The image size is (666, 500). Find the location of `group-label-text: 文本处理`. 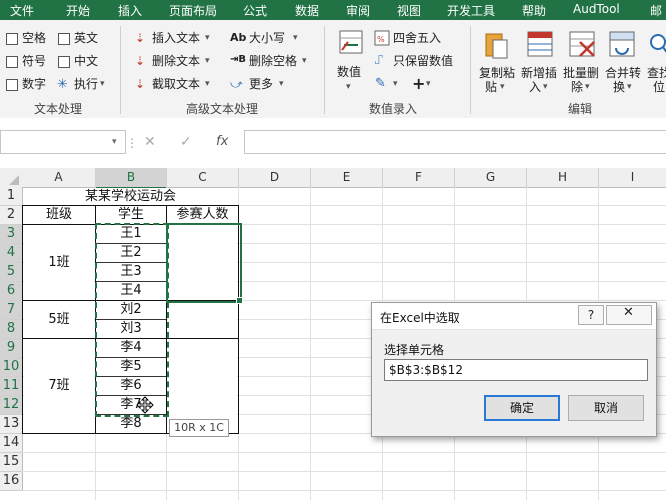

group-label-text: 文本处理 is located at coordinates (58, 109).